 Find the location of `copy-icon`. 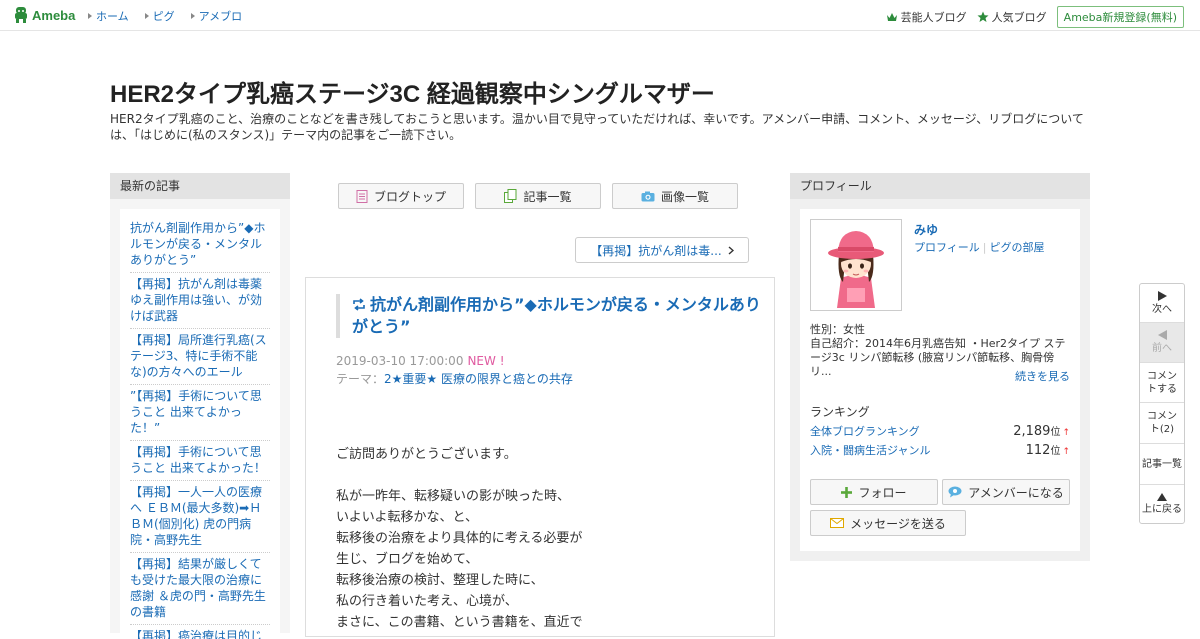

copy-icon is located at coordinates (510, 196).